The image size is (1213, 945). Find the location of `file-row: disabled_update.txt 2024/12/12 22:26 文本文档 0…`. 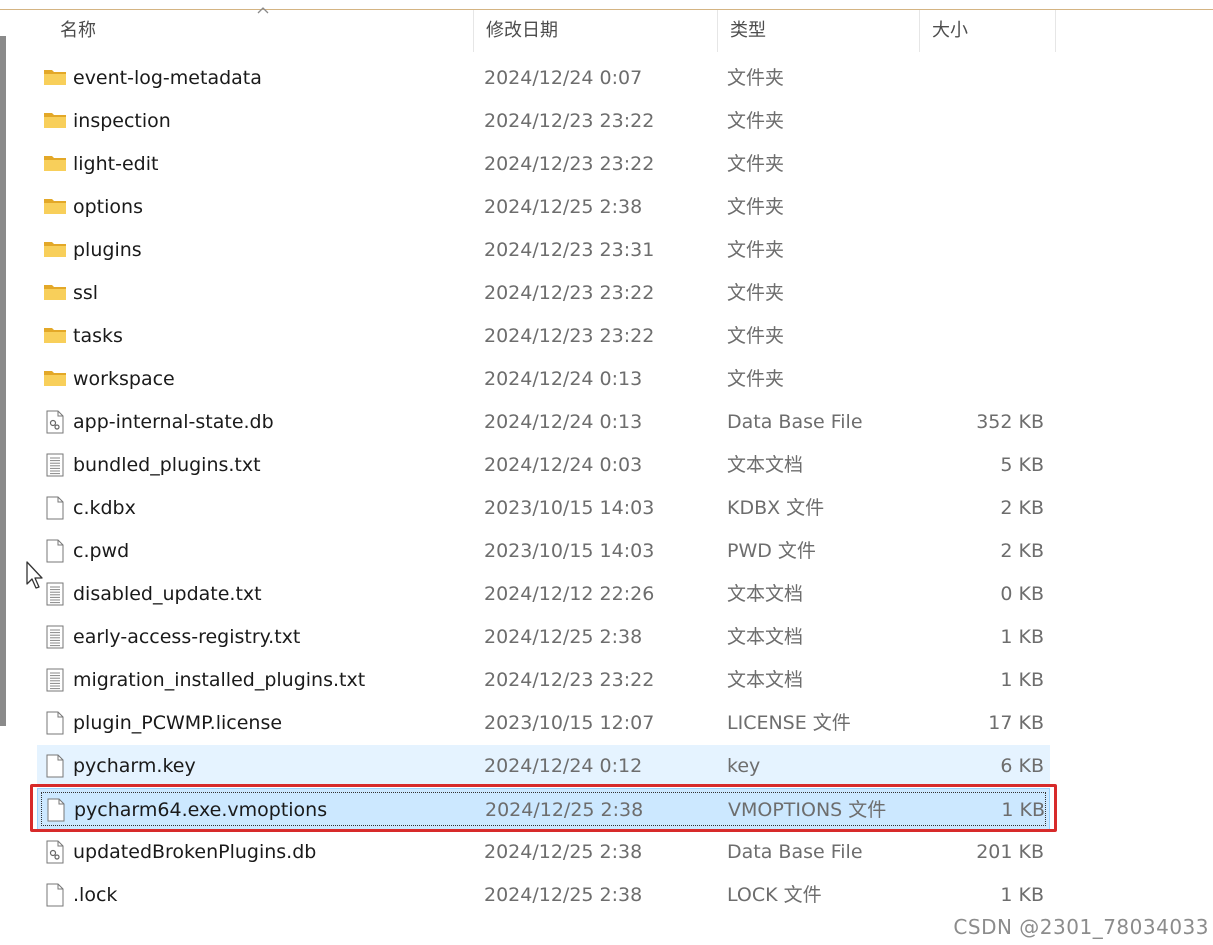

file-row: disabled_update.txt 2024/12/12 22:26 文本文档 0… is located at coordinates (543, 594).